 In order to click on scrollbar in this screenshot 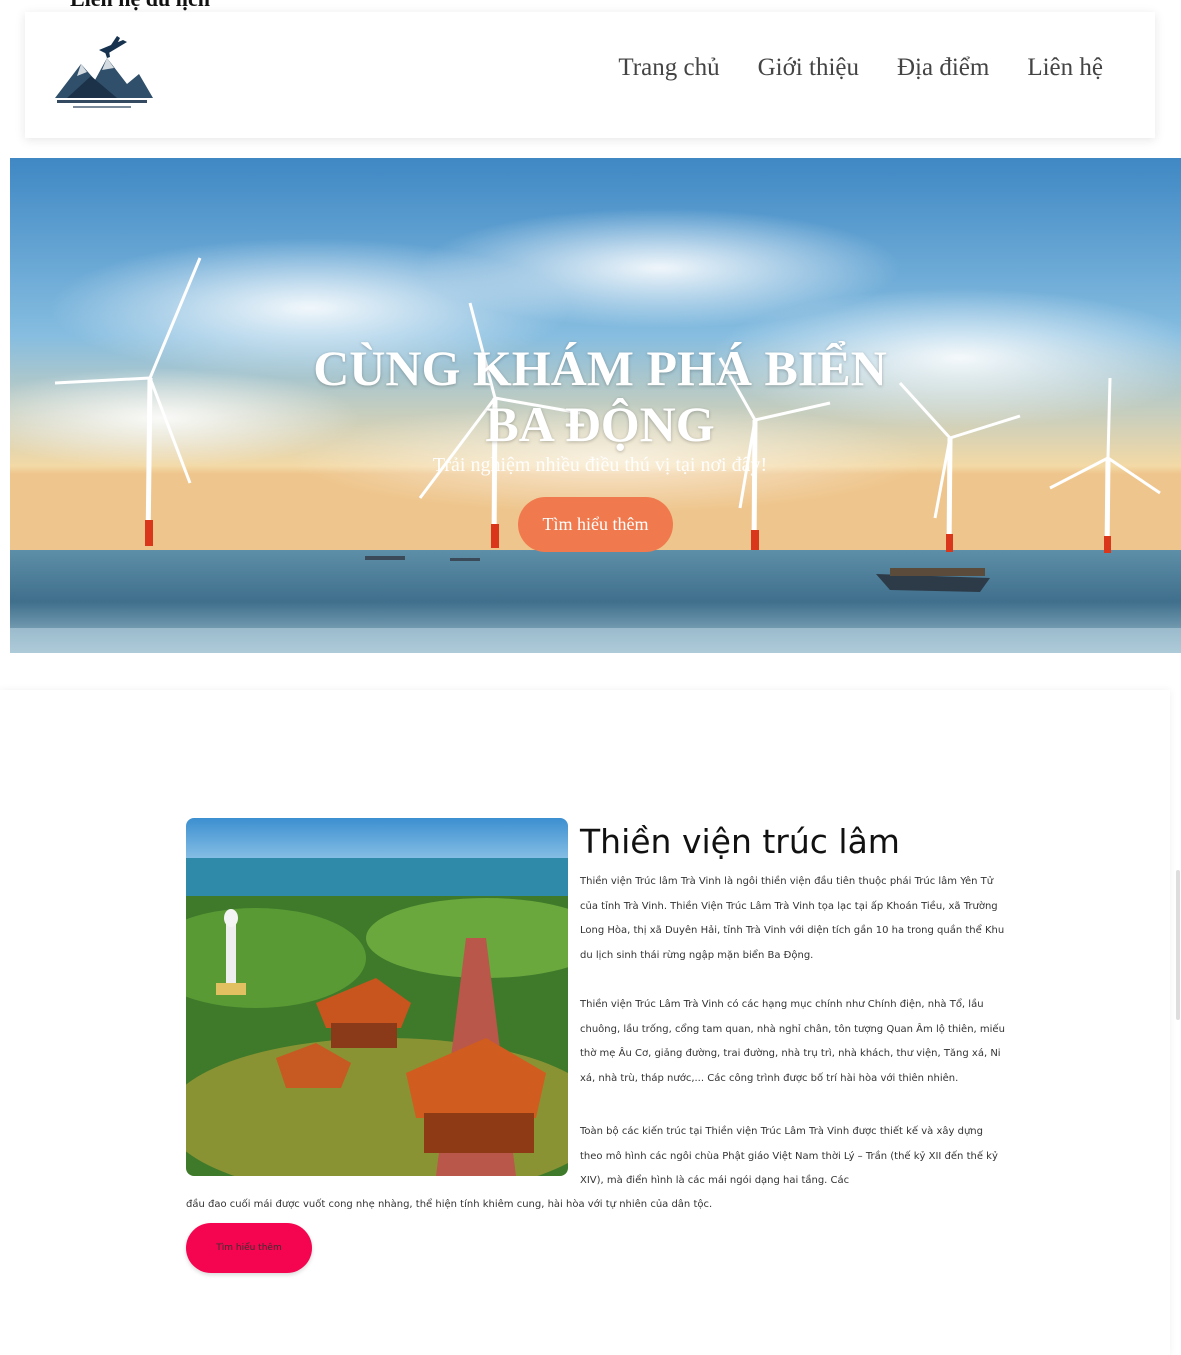, I will do `click(1178, 945)`.